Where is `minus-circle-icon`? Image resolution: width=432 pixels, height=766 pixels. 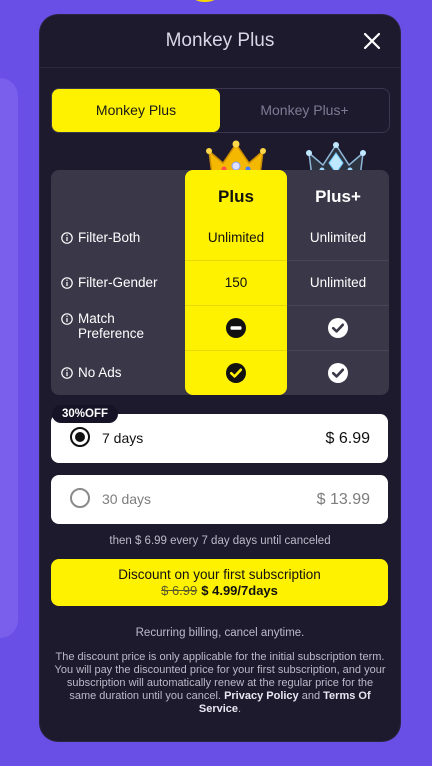 minus-circle-icon is located at coordinates (236, 327).